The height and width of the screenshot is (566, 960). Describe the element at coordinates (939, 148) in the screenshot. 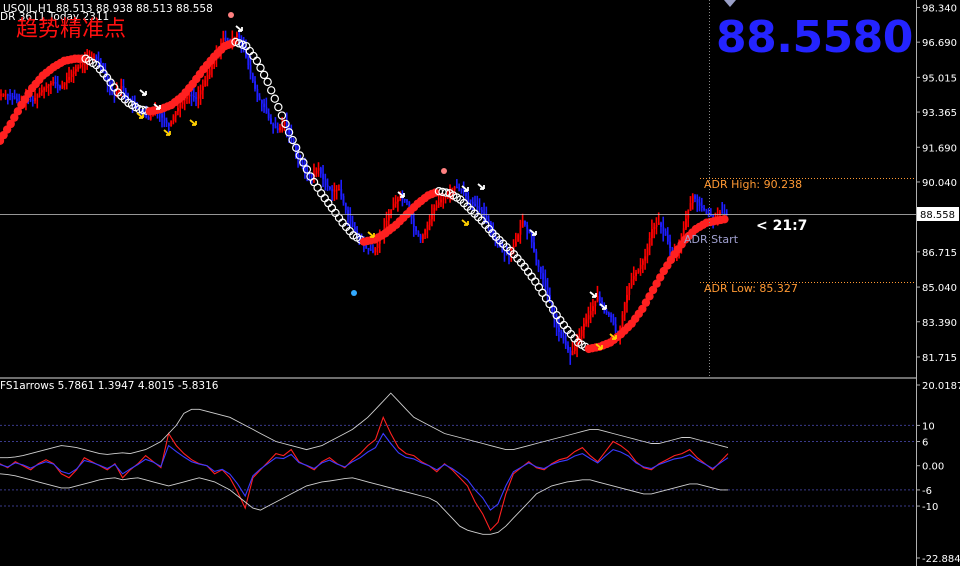

I see `price-axis-label: 91.690` at that location.